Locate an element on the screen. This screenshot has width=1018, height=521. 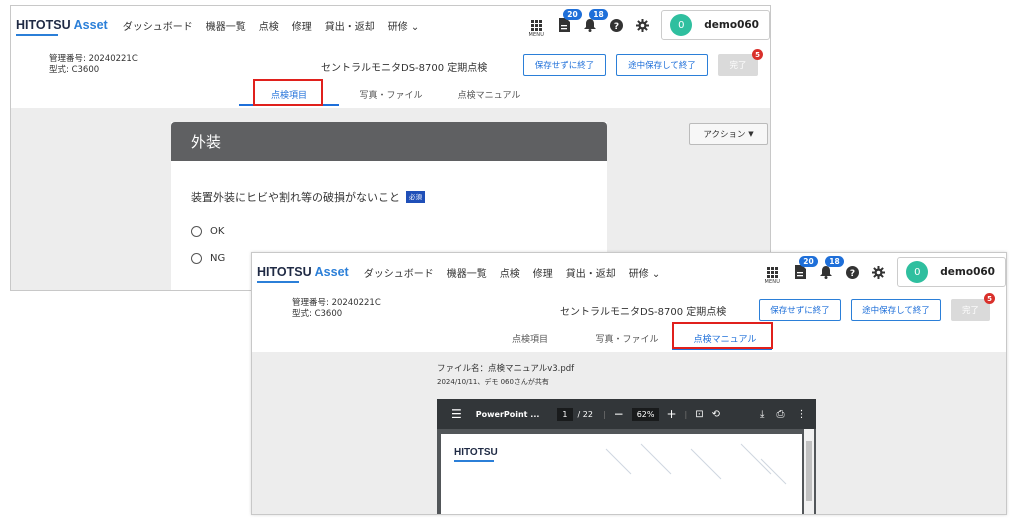
print-icon: ⎙ is located at coordinates (780, 414).